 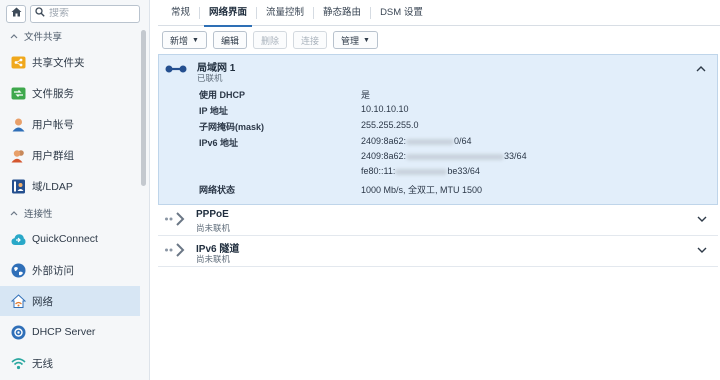 I want to click on edit-button-label: 编辑, so click(x=229, y=40).